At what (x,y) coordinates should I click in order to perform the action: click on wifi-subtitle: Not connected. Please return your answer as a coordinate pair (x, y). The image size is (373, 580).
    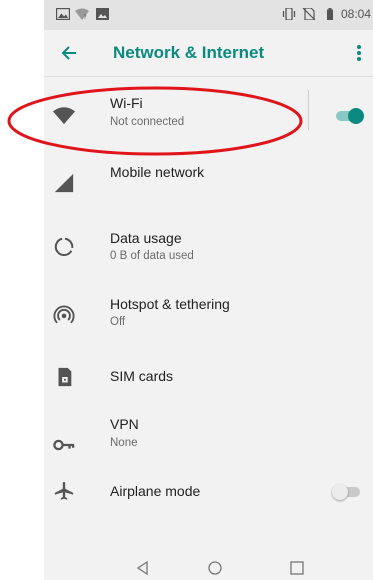
    Looking at the image, I should click on (147, 122).